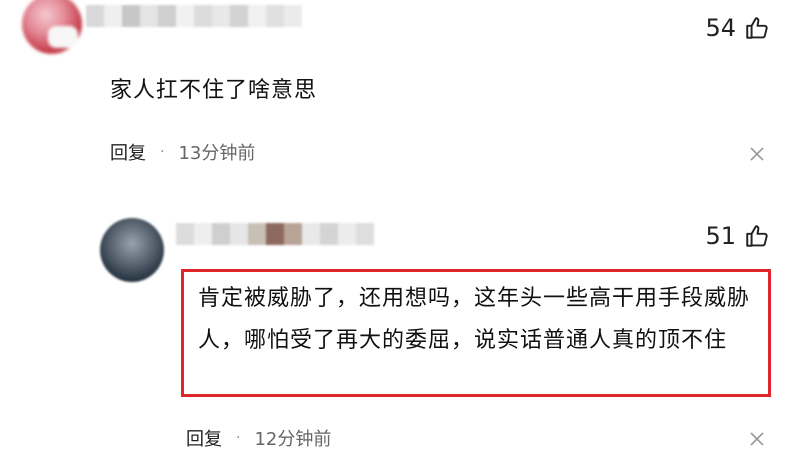 This screenshot has width=800, height=451. Describe the element at coordinates (720, 236) in the screenshot. I see `like-count: 51` at that location.